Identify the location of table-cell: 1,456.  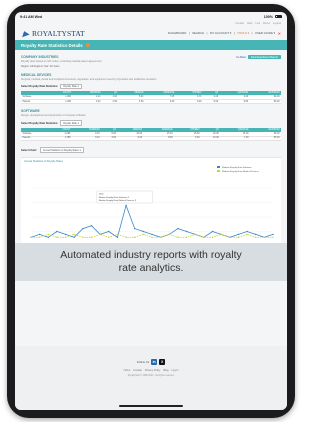
(60, 102).